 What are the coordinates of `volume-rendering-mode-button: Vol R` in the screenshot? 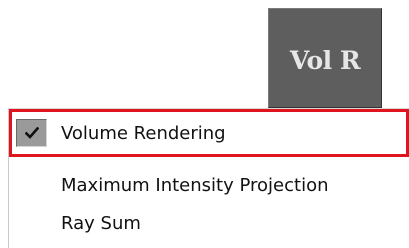 It's located at (325, 58).